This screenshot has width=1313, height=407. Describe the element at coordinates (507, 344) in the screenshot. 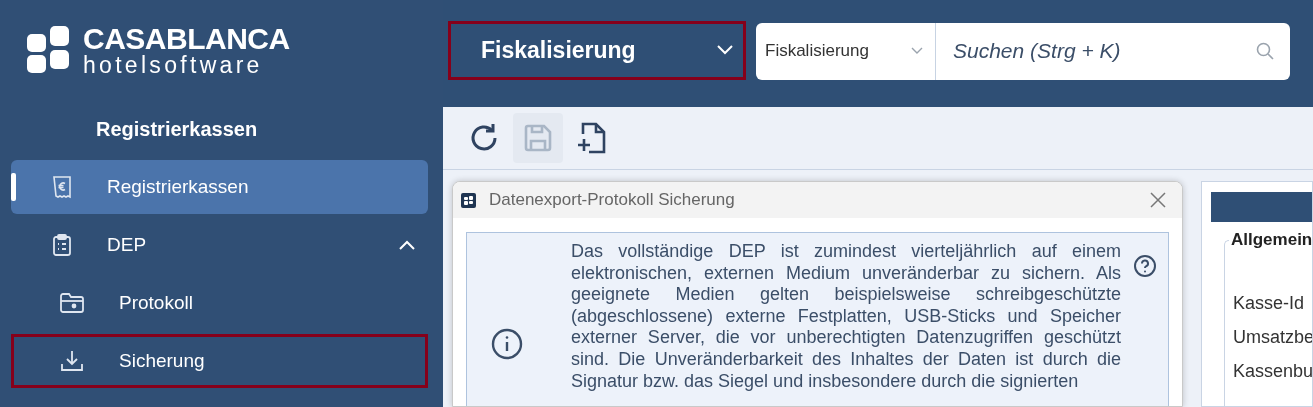

I see `info-icon` at that location.